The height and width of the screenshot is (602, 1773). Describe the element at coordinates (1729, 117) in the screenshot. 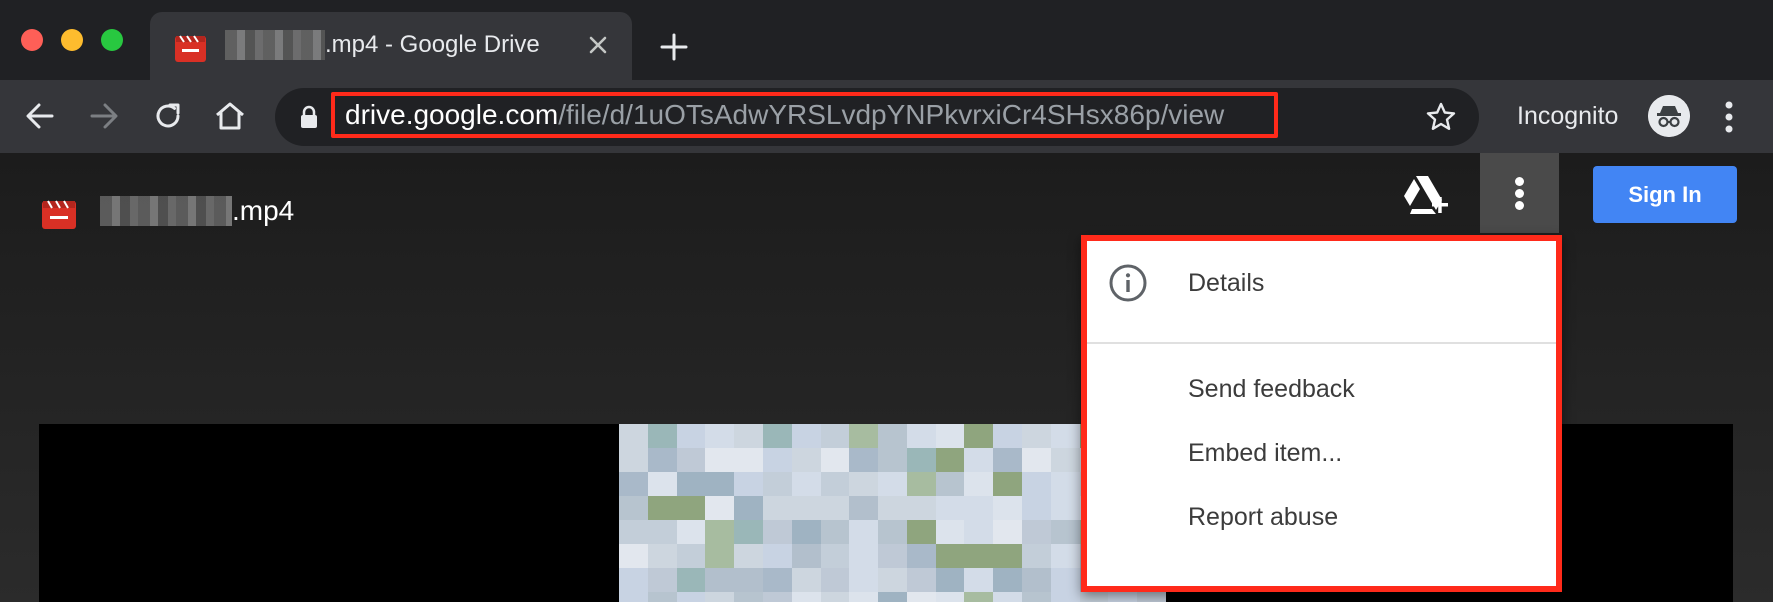

I see `chrome-menu-icon` at that location.